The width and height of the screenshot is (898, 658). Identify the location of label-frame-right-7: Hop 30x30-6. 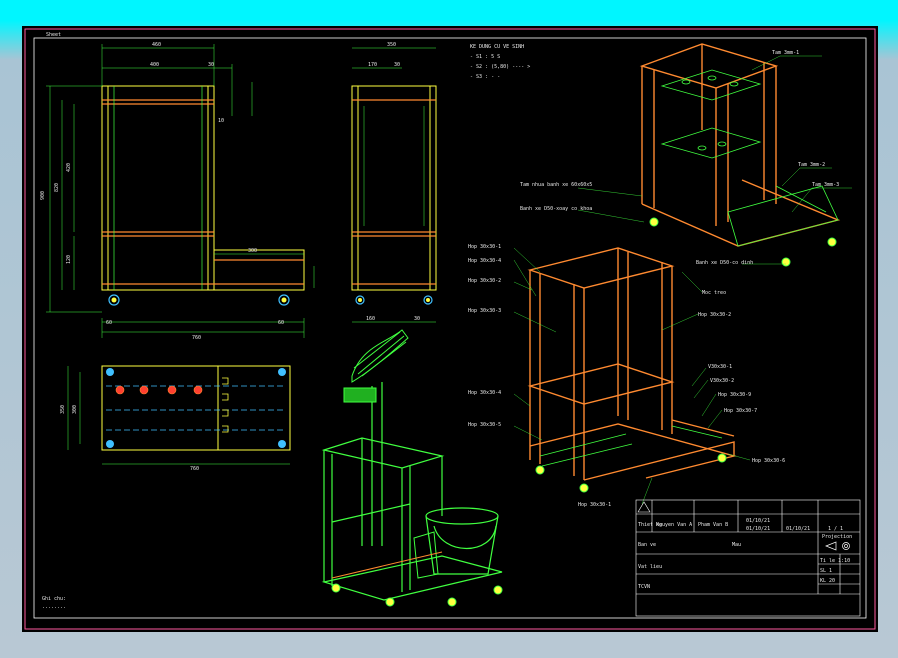
(768, 461).